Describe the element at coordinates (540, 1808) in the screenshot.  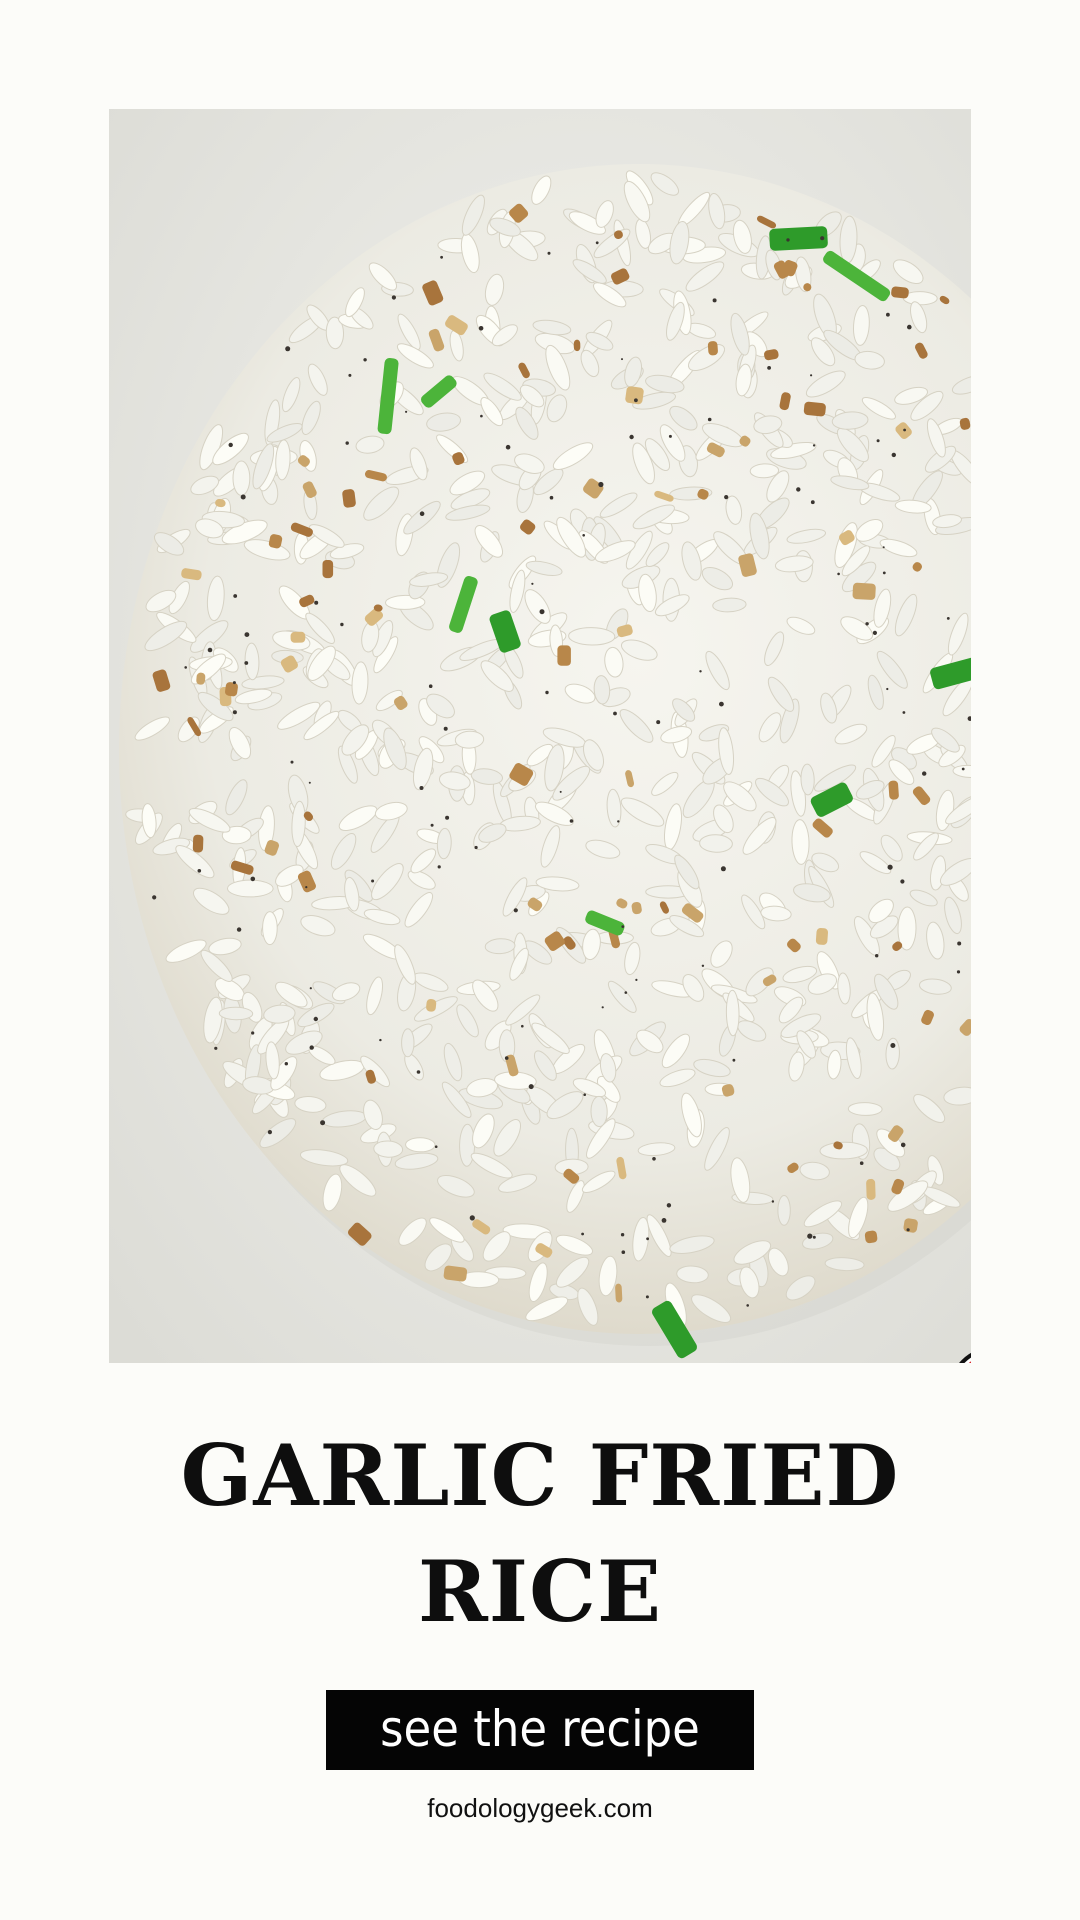
I see `website-url: foodologygeek.com` at that location.